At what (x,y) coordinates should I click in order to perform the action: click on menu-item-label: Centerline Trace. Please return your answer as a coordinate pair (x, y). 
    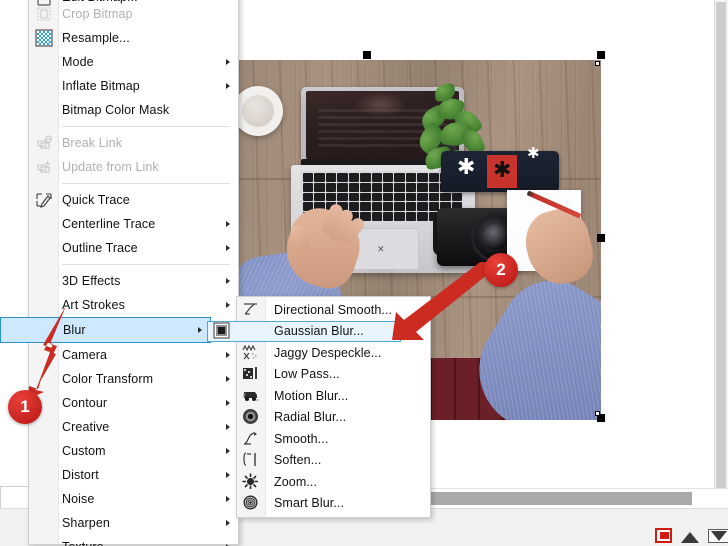
    Looking at the image, I should click on (109, 224).